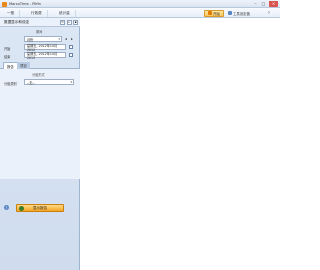 This screenshot has width=320, height=270. What do you see at coordinates (6, 207) in the screenshot?
I see `help-icon: ?` at bounding box center [6, 207].